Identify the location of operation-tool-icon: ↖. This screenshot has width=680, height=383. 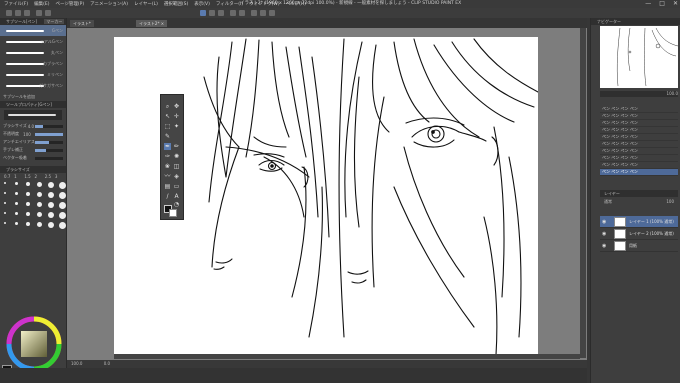
(167, 116).